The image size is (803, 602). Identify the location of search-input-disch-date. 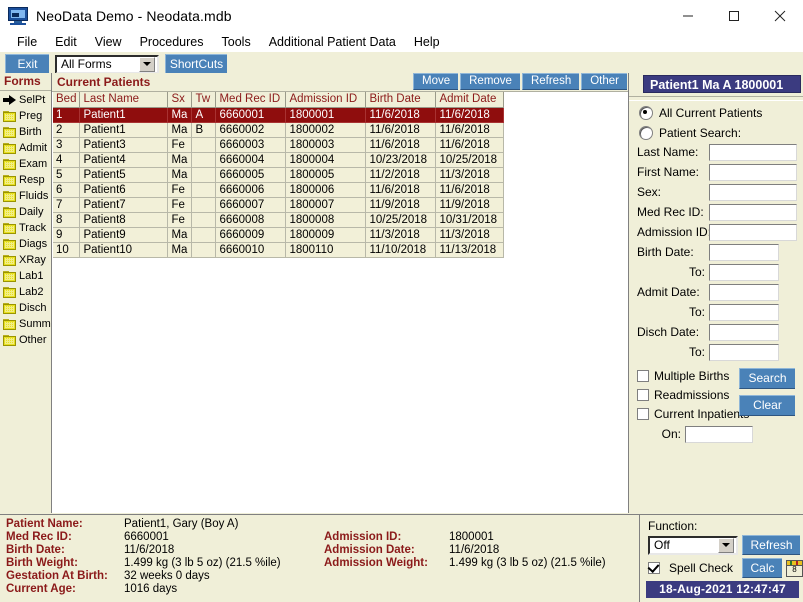
(744, 332).